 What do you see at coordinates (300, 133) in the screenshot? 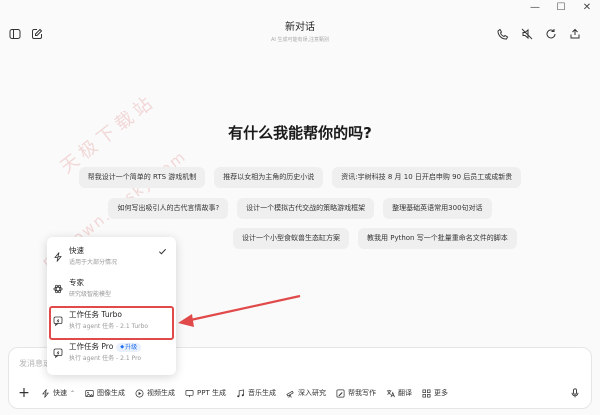
I see `welcome-heading: 有什么我能帮你的吗?` at bounding box center [300, 133].